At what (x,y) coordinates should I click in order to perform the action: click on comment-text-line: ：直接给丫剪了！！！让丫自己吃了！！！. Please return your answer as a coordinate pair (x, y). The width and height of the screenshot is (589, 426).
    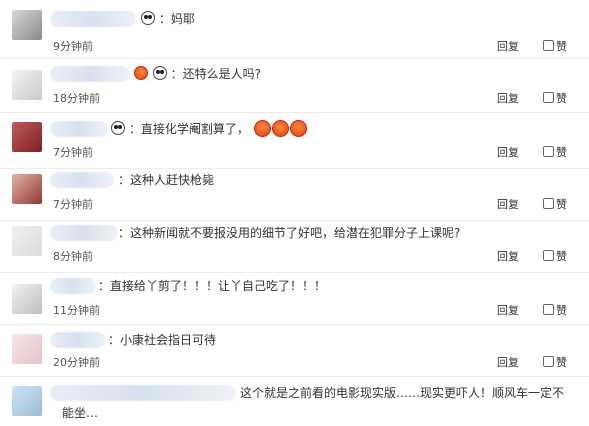
    Looking at the image, I should click on (212, 286).